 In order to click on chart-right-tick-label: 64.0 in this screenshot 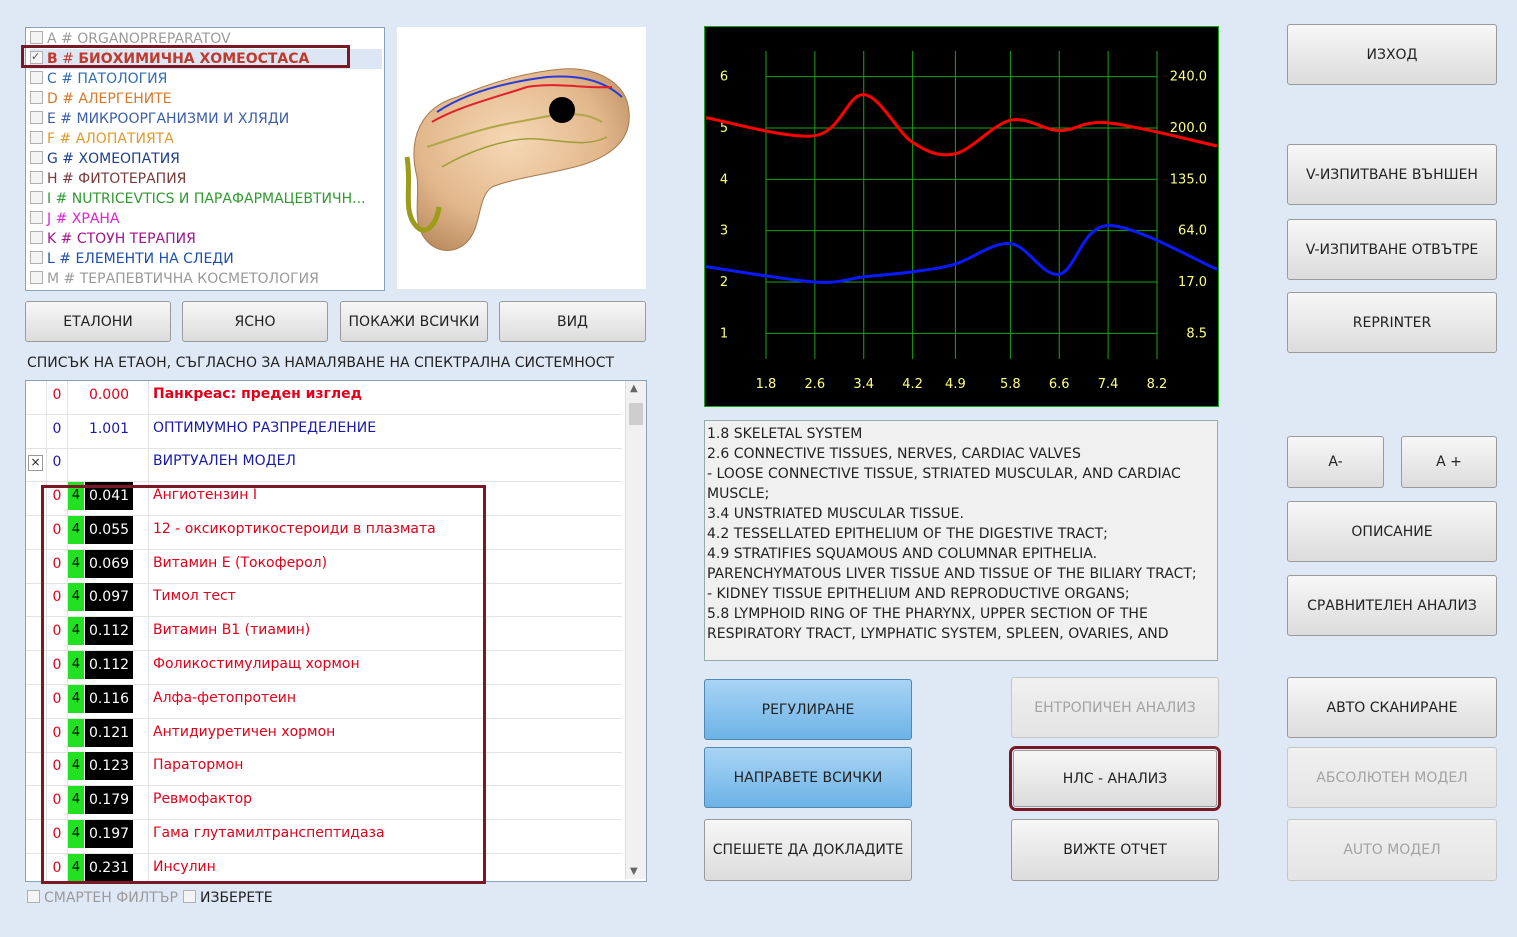, I will do `click(1192, 231)`.